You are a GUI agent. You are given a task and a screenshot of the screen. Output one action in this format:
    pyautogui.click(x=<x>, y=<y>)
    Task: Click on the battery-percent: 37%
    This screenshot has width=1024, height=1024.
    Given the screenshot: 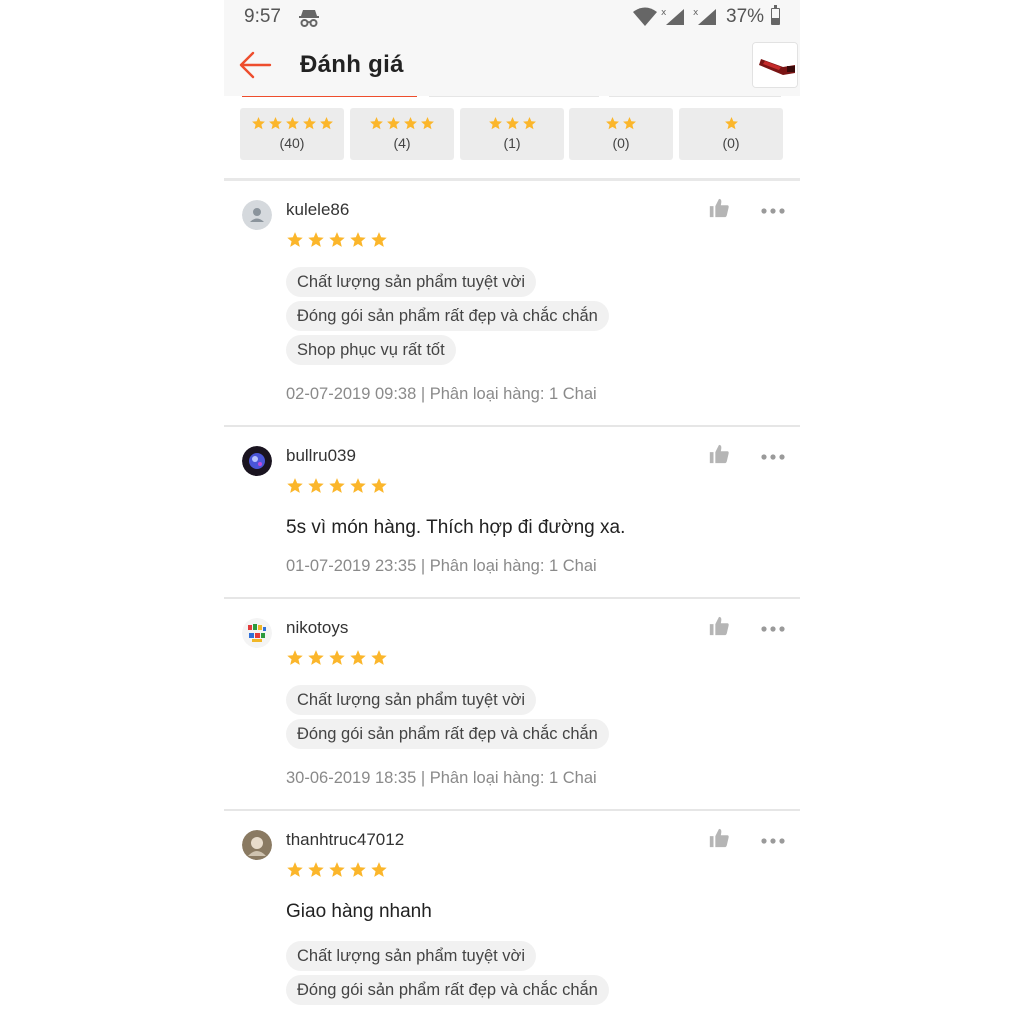 What is the action you would take?
    pyautogui.click(x=745, y=16)
    